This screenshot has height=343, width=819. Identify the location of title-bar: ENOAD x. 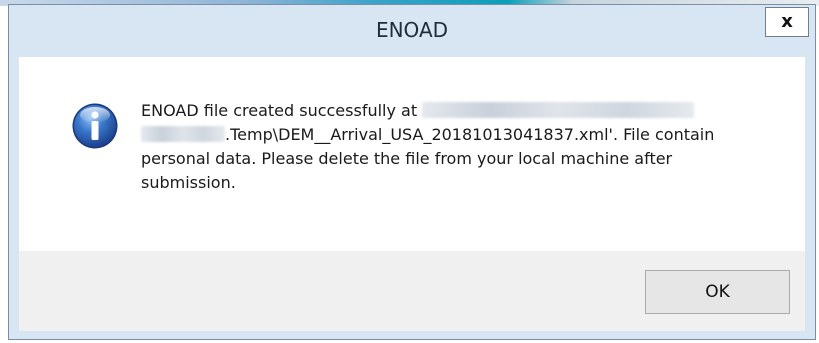
(412, 30).